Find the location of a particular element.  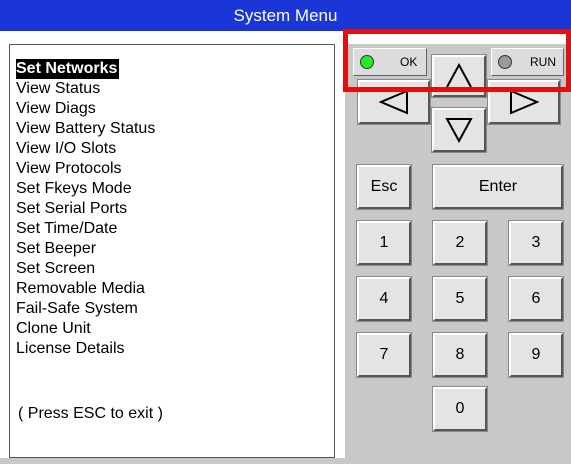

menu-item-view-diags: View Diags is located at coordinates (57, 109).